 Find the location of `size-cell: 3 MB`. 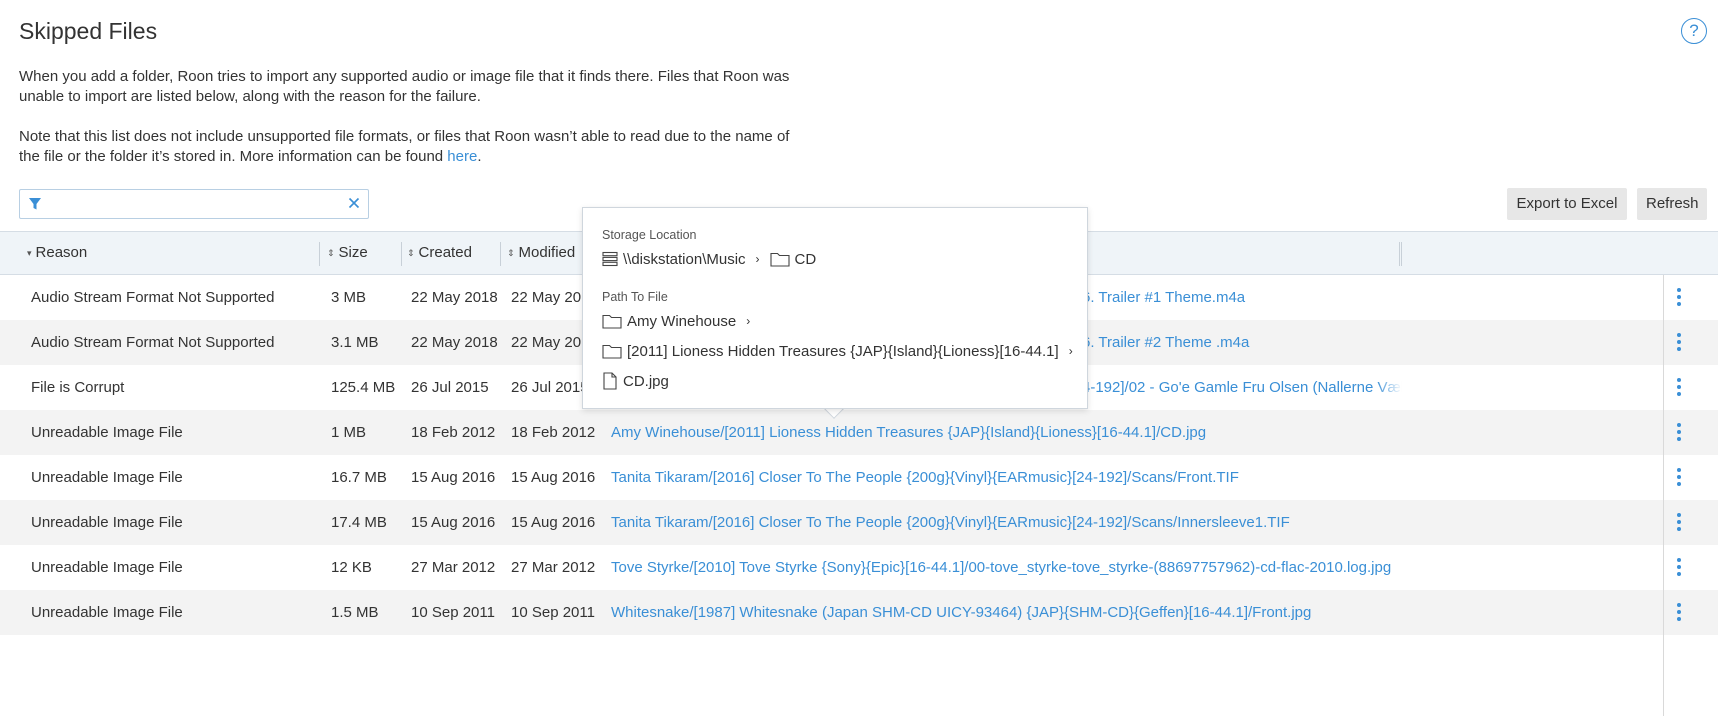

size-cell: 3 MB is located at coordinates (349, 297).